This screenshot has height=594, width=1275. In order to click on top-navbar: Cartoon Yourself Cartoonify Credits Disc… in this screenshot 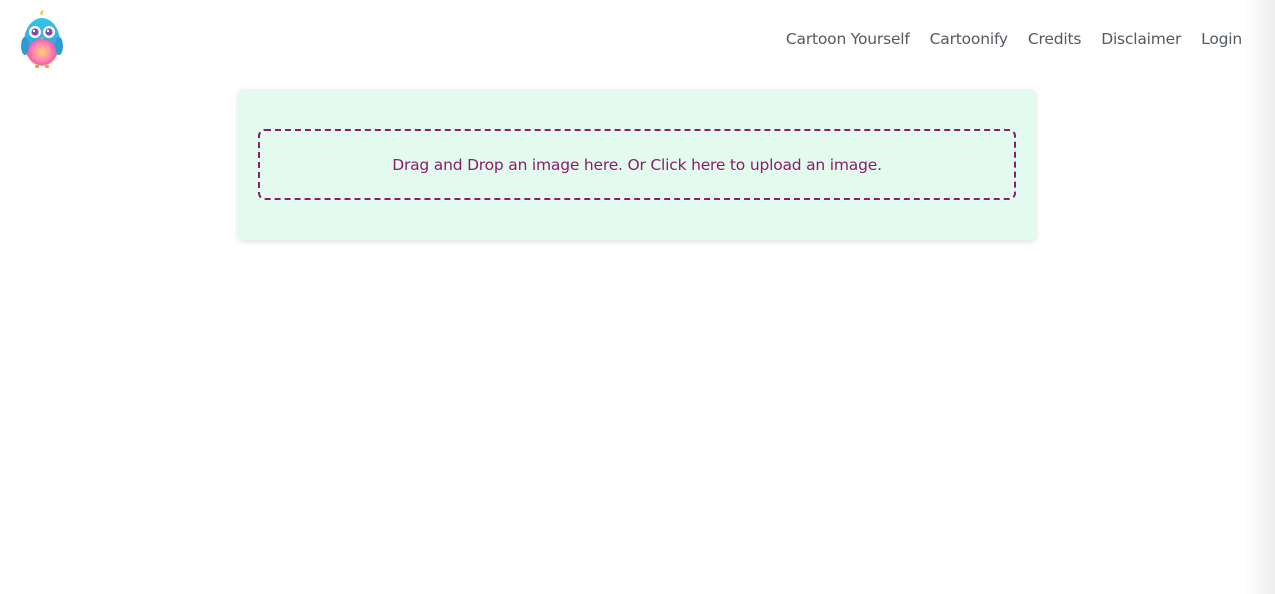, I will do `click(637, 39)`.